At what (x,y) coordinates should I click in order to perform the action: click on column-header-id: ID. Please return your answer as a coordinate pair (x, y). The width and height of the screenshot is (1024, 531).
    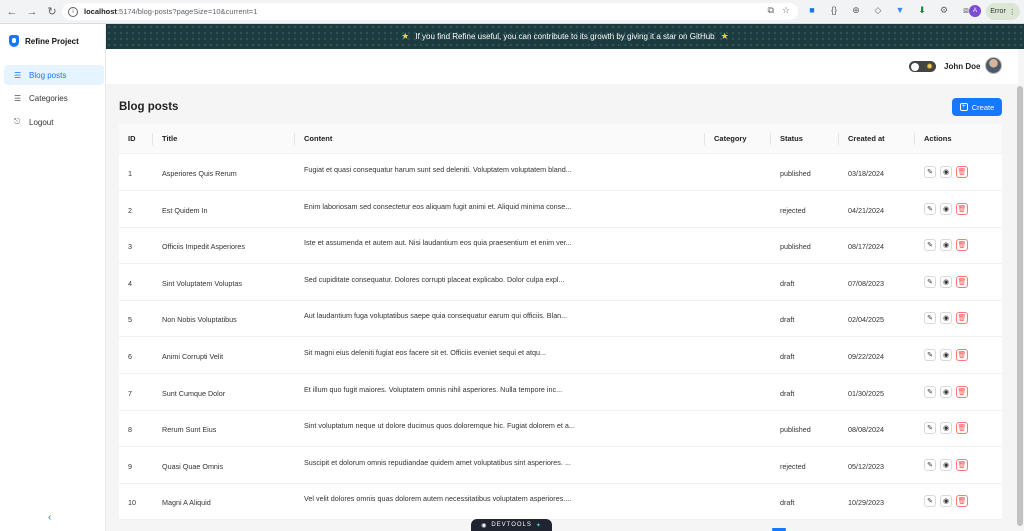
    Looking at the image, I should click on (132, 139).